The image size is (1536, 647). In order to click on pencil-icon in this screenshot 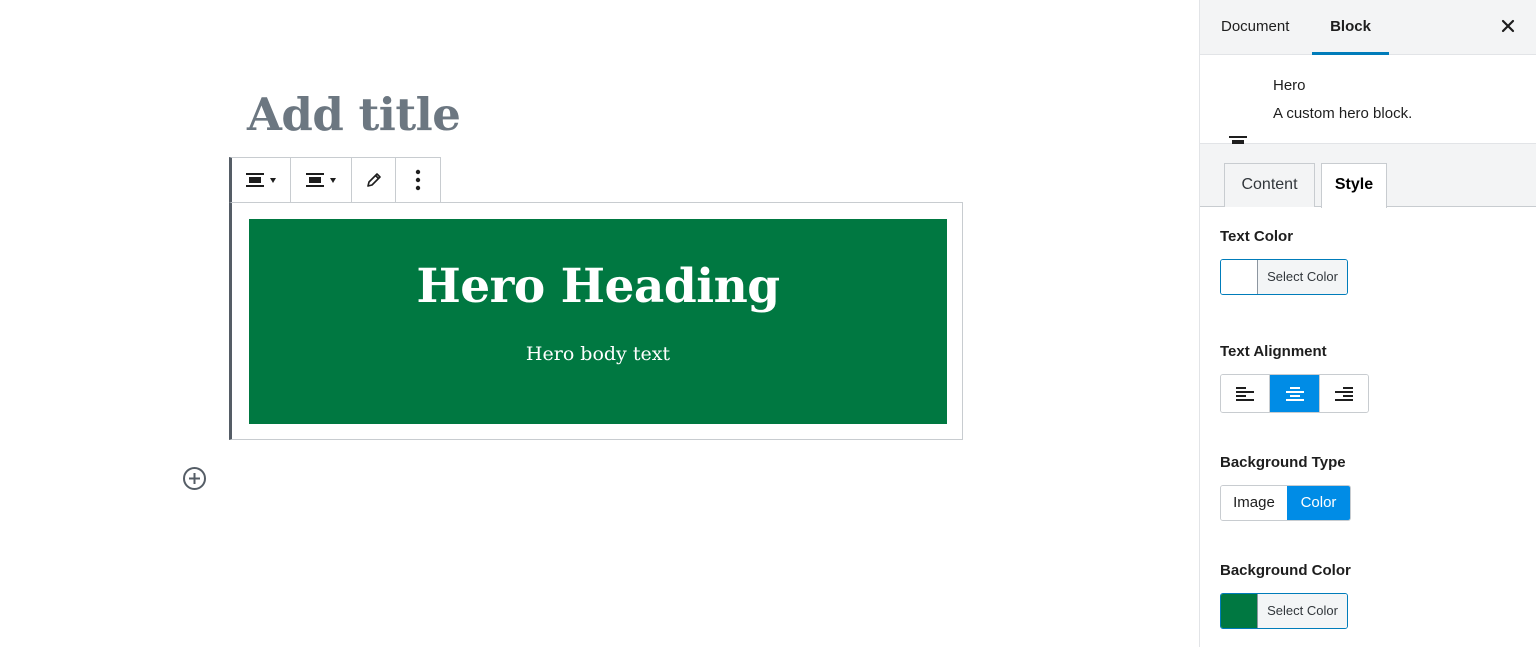, I will do `click(373, 180)`.